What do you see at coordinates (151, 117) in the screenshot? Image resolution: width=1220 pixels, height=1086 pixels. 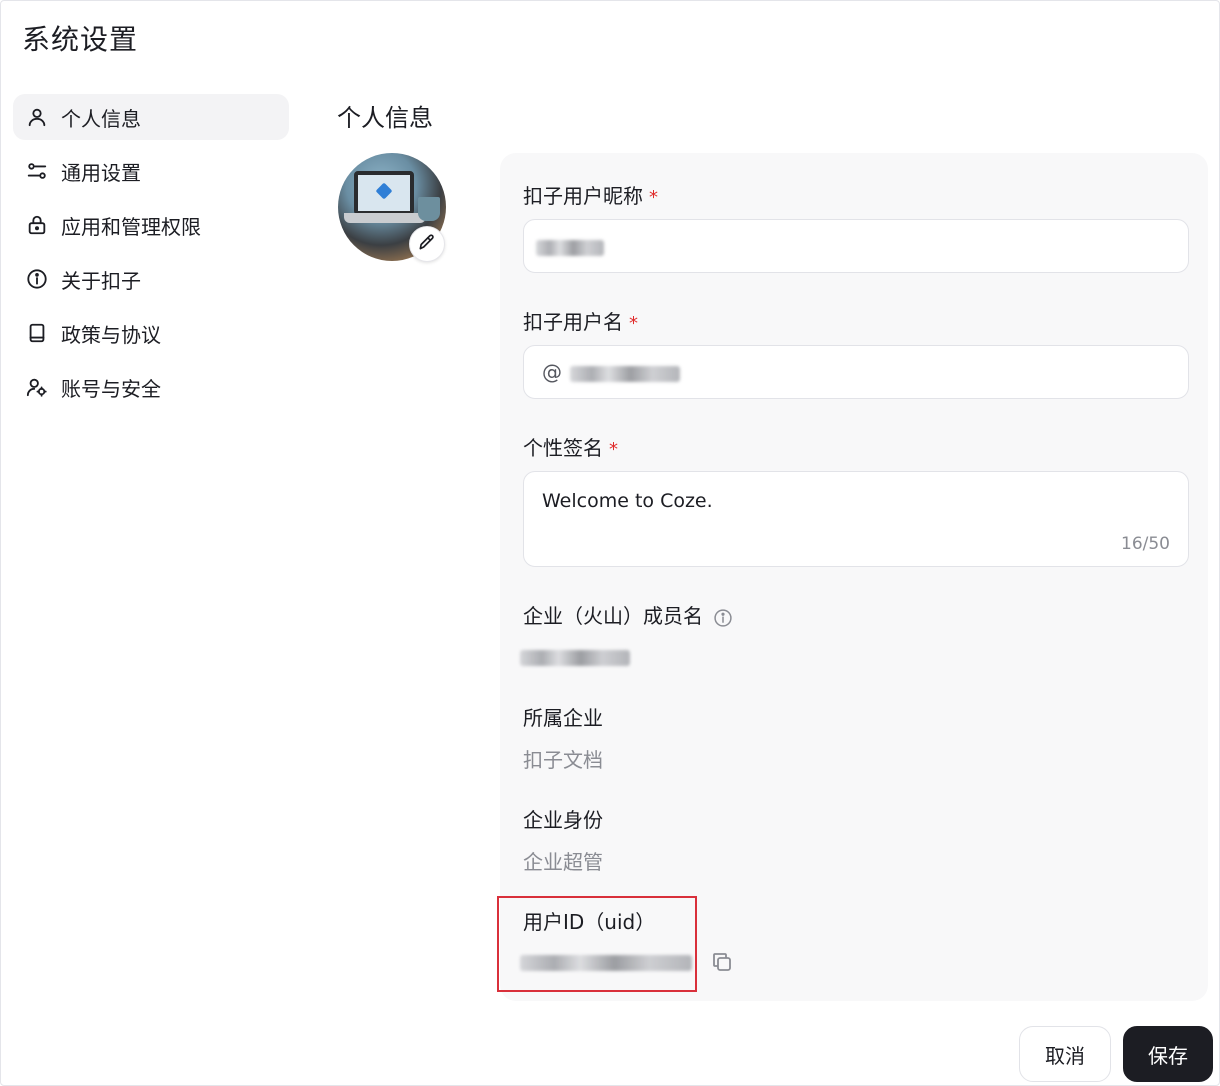 I see `sidebar-item-personal-info: 个人信息` at bounding box center [151, 117].